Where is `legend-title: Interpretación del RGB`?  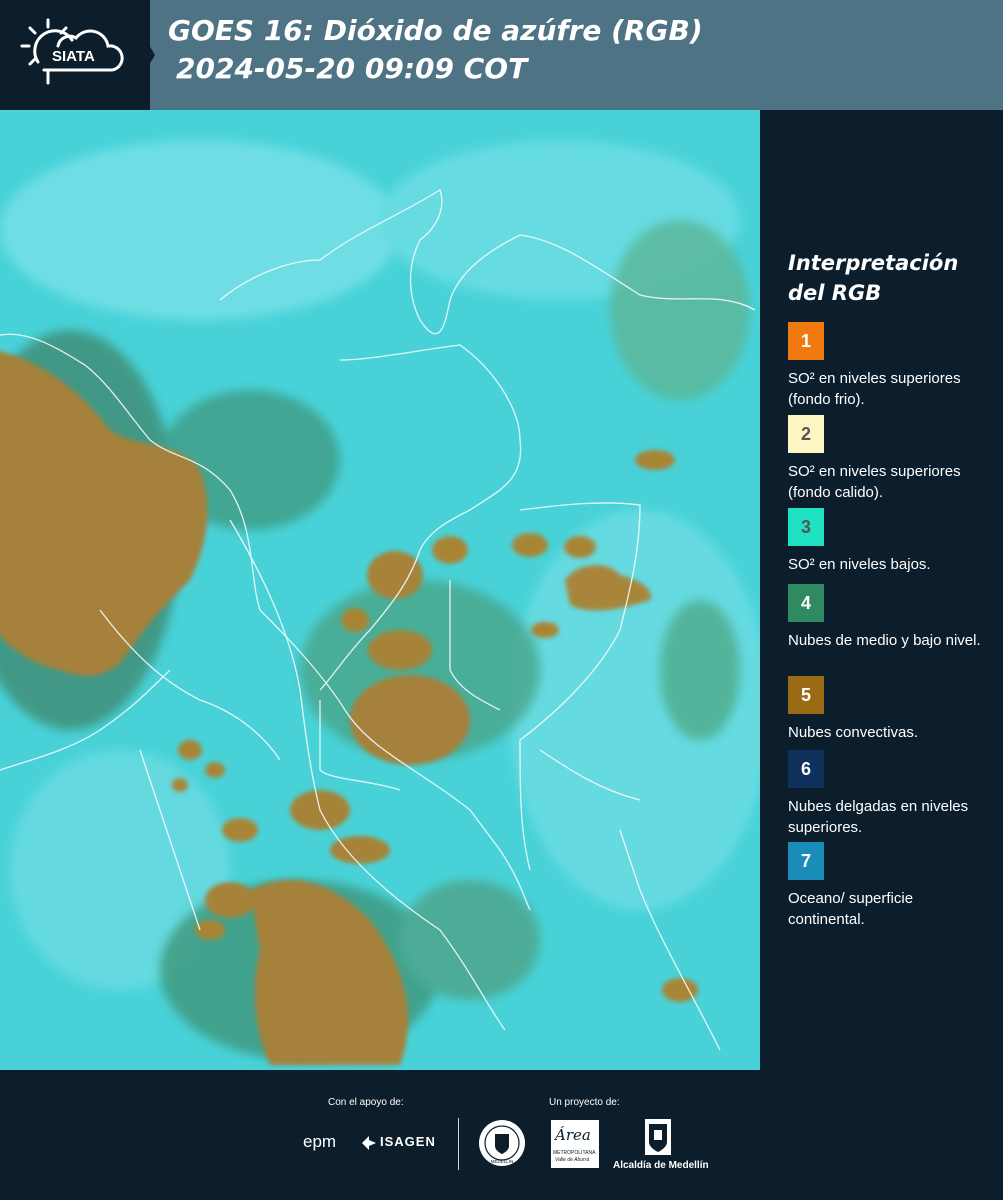 legend-title: Interpretación del RGB is located at coordinates (873, 278).